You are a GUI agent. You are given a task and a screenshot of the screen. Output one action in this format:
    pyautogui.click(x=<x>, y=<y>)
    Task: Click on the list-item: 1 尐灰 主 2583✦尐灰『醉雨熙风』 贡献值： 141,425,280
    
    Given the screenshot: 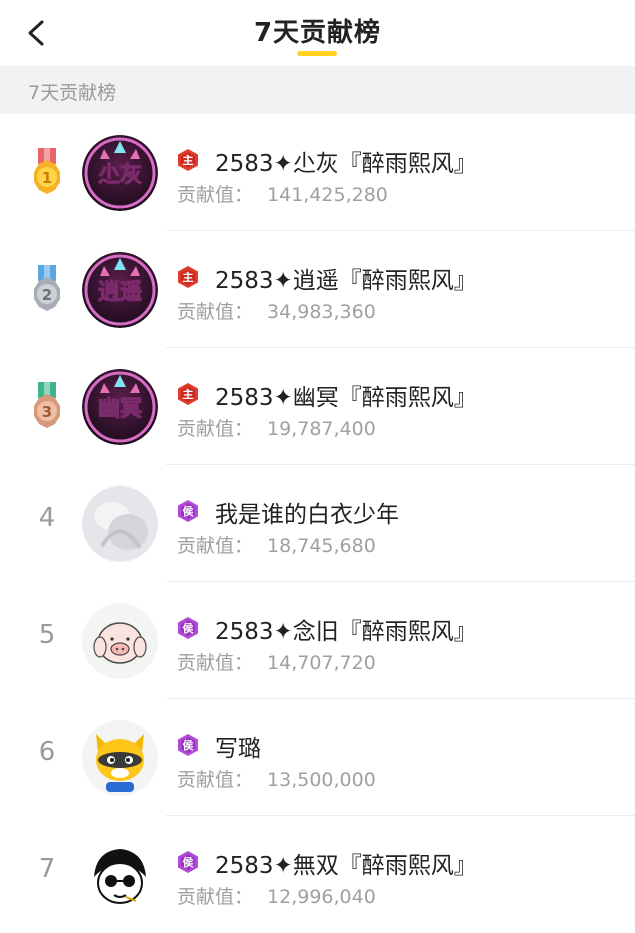 What is the action you would take?
    pyautogui.click(x=317, y=172)
    